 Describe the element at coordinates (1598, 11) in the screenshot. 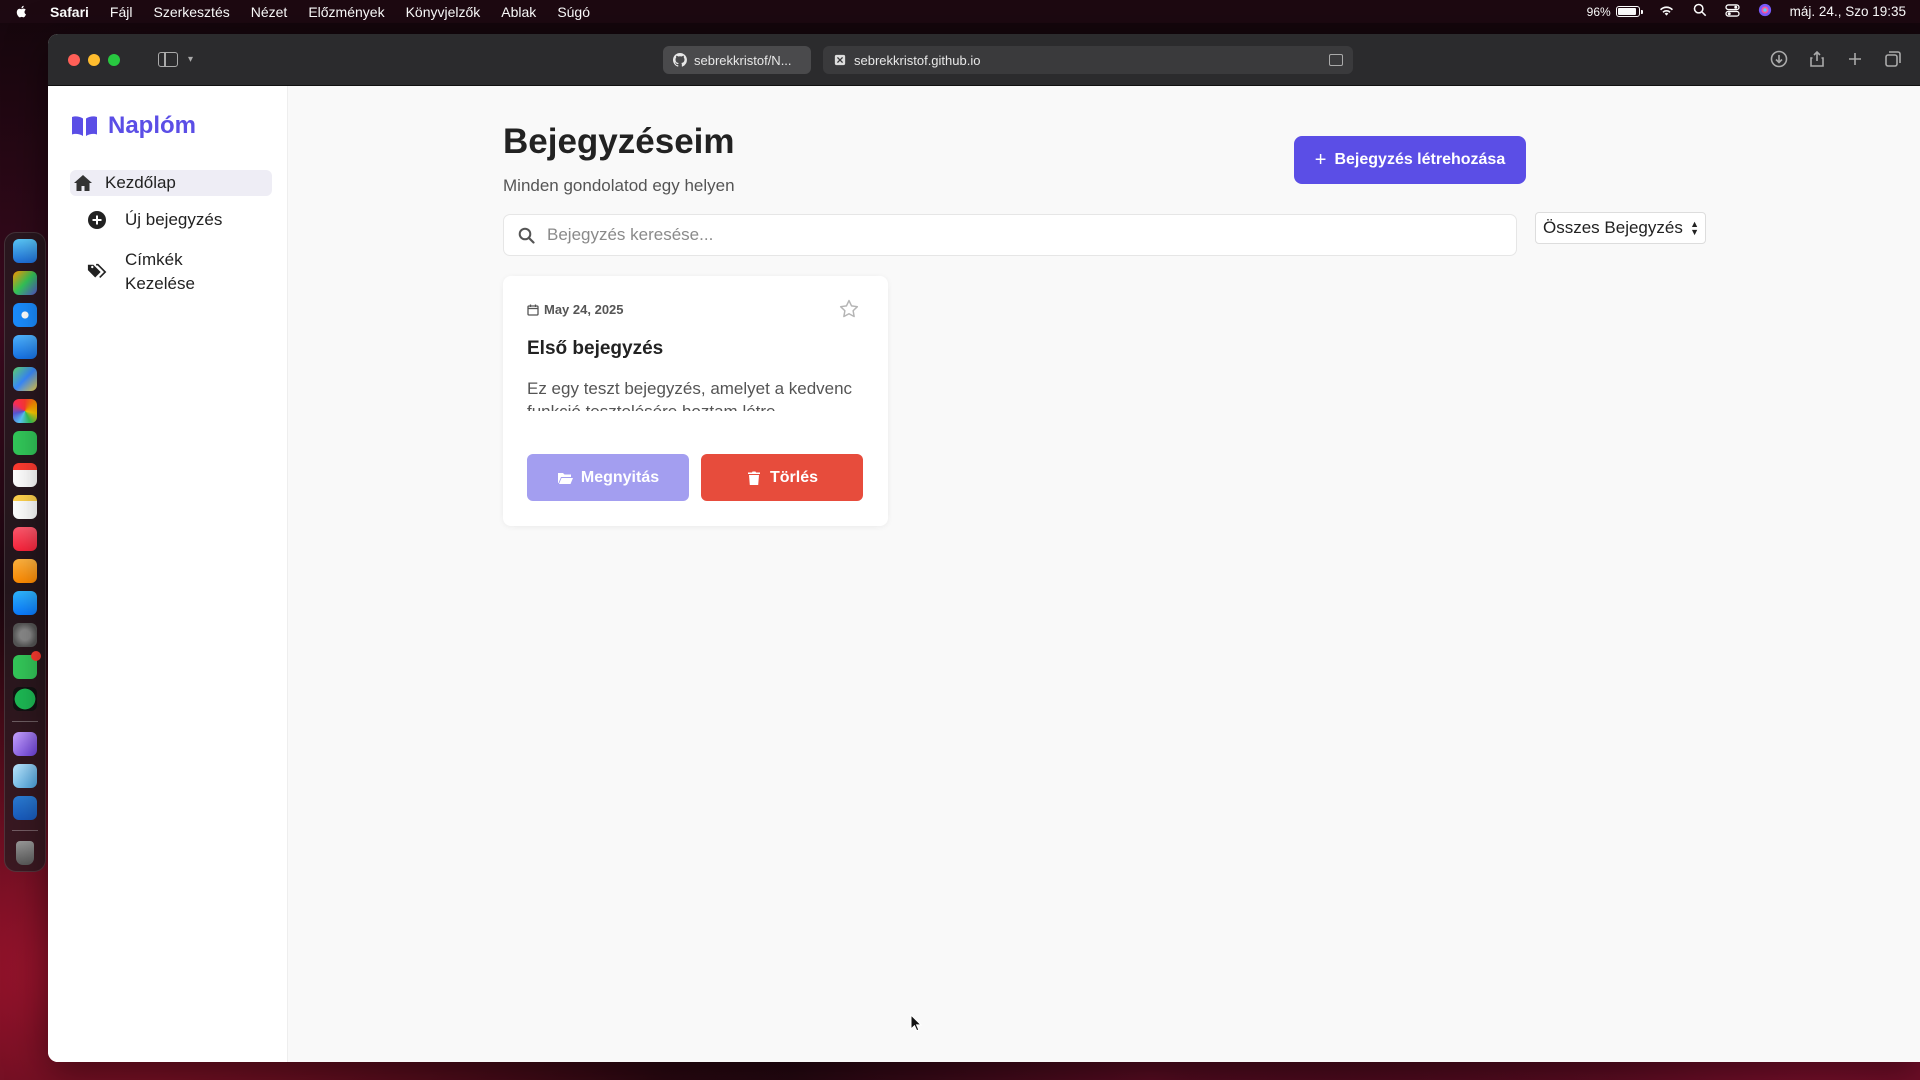

I see `battery-percent: 96%` at that location.